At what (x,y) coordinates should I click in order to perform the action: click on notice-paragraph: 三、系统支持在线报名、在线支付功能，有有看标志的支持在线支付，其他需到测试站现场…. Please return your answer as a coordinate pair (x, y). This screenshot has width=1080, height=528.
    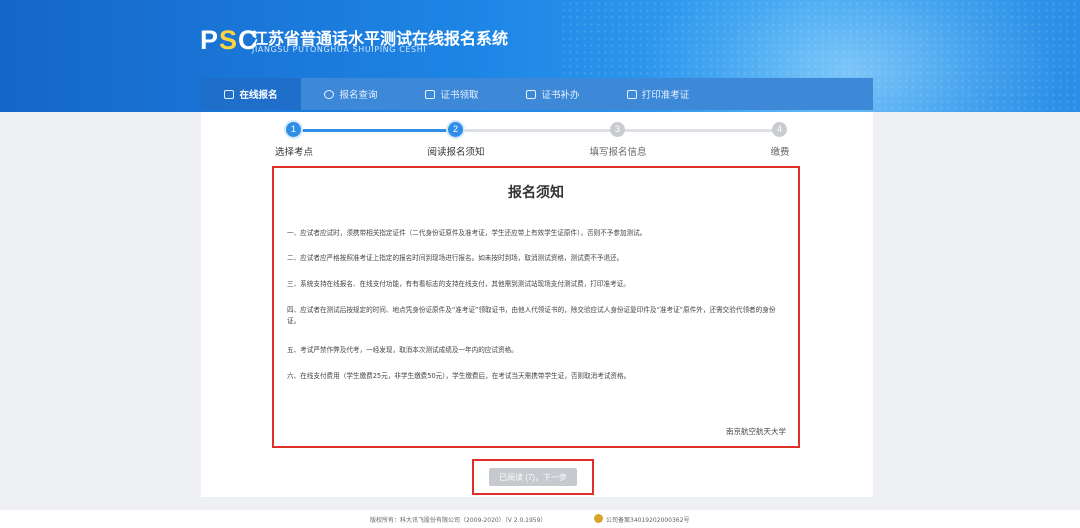
    Looking at the image, I should click on (458, 284).